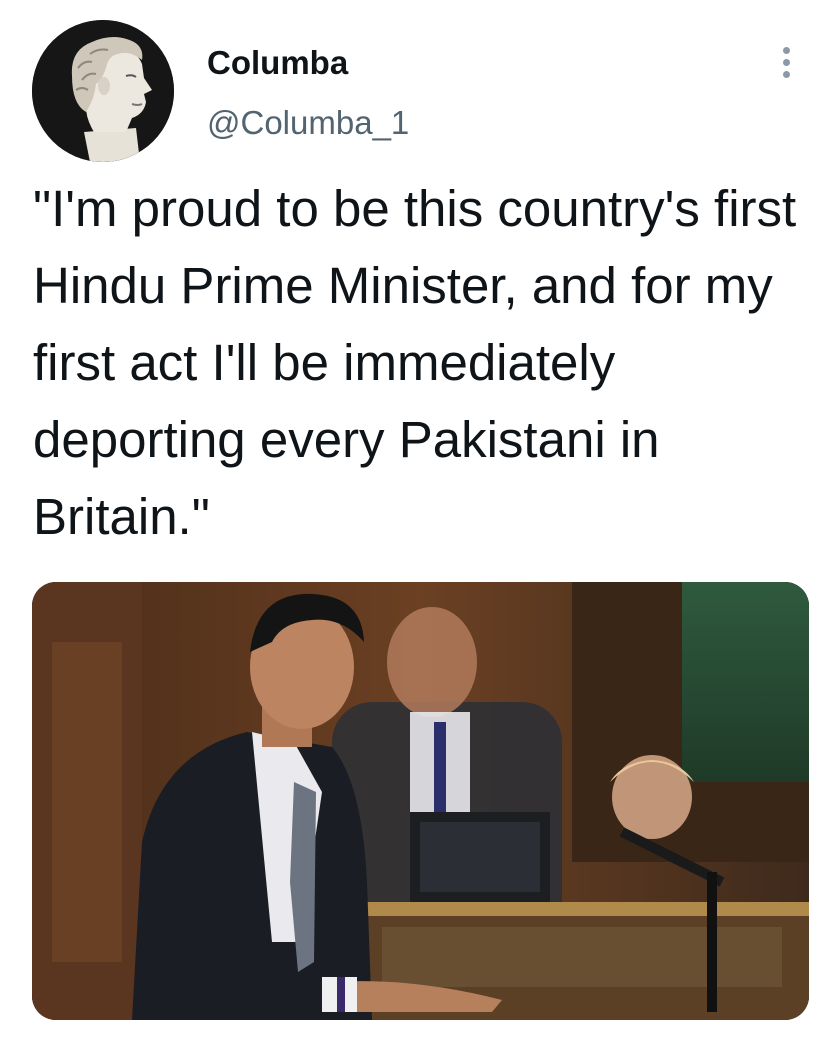 The height and width of the screenshot is (1047, 840). What do you see at coordinates (308, 123) in the screenshot?
I see `author-handle: @Columba_1` at bounding box center [308, 123].